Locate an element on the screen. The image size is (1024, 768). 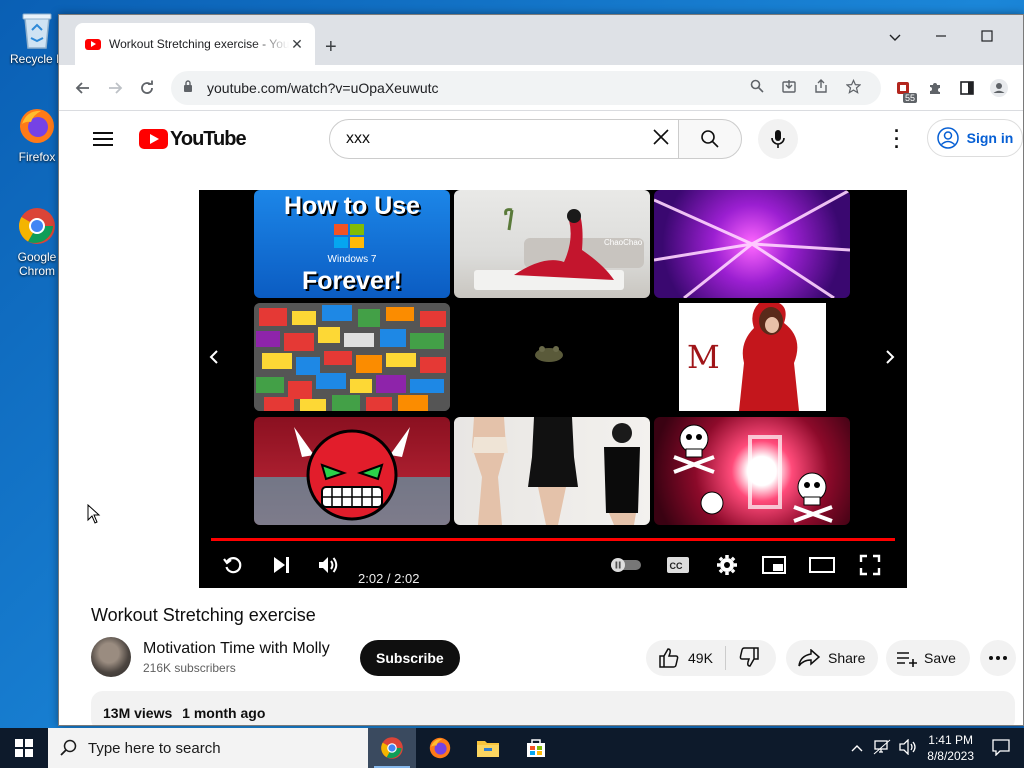
extensions-puzzle-icon is located at coordinates (935, 88).